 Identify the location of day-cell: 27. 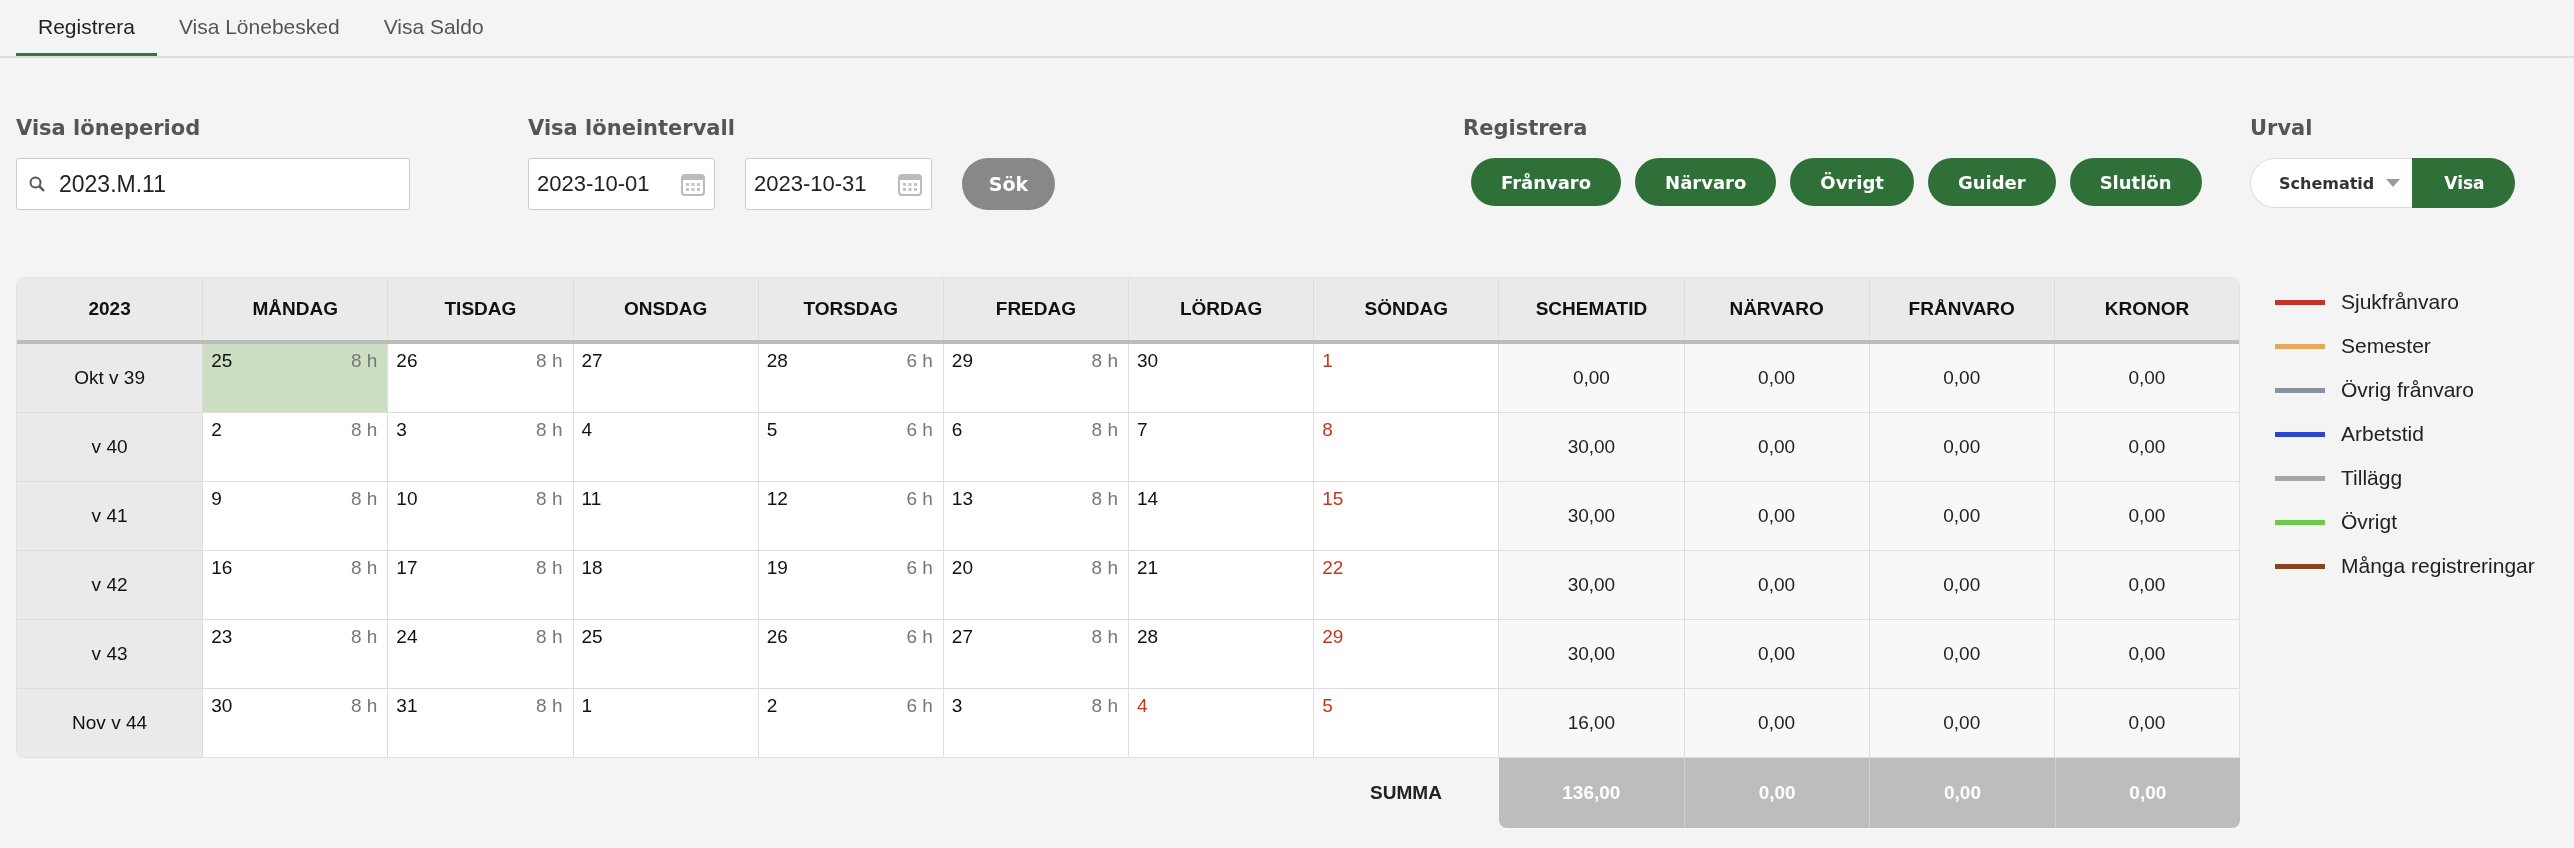
(665, 378).